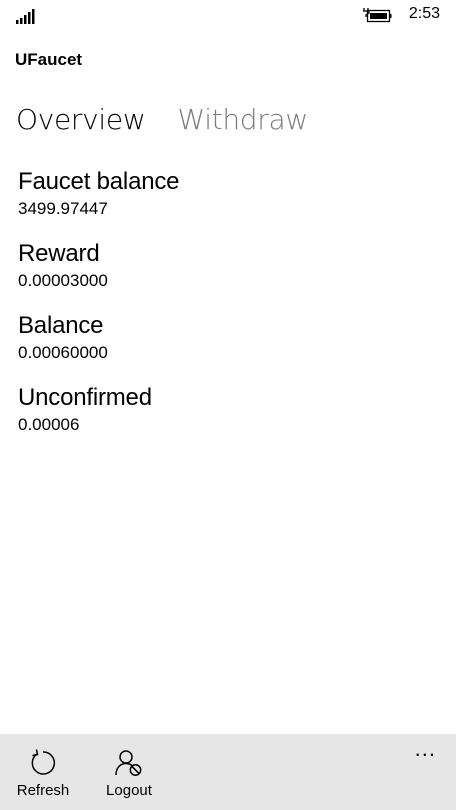  I want to click on app-title: UFaucet, so click(49, 59).